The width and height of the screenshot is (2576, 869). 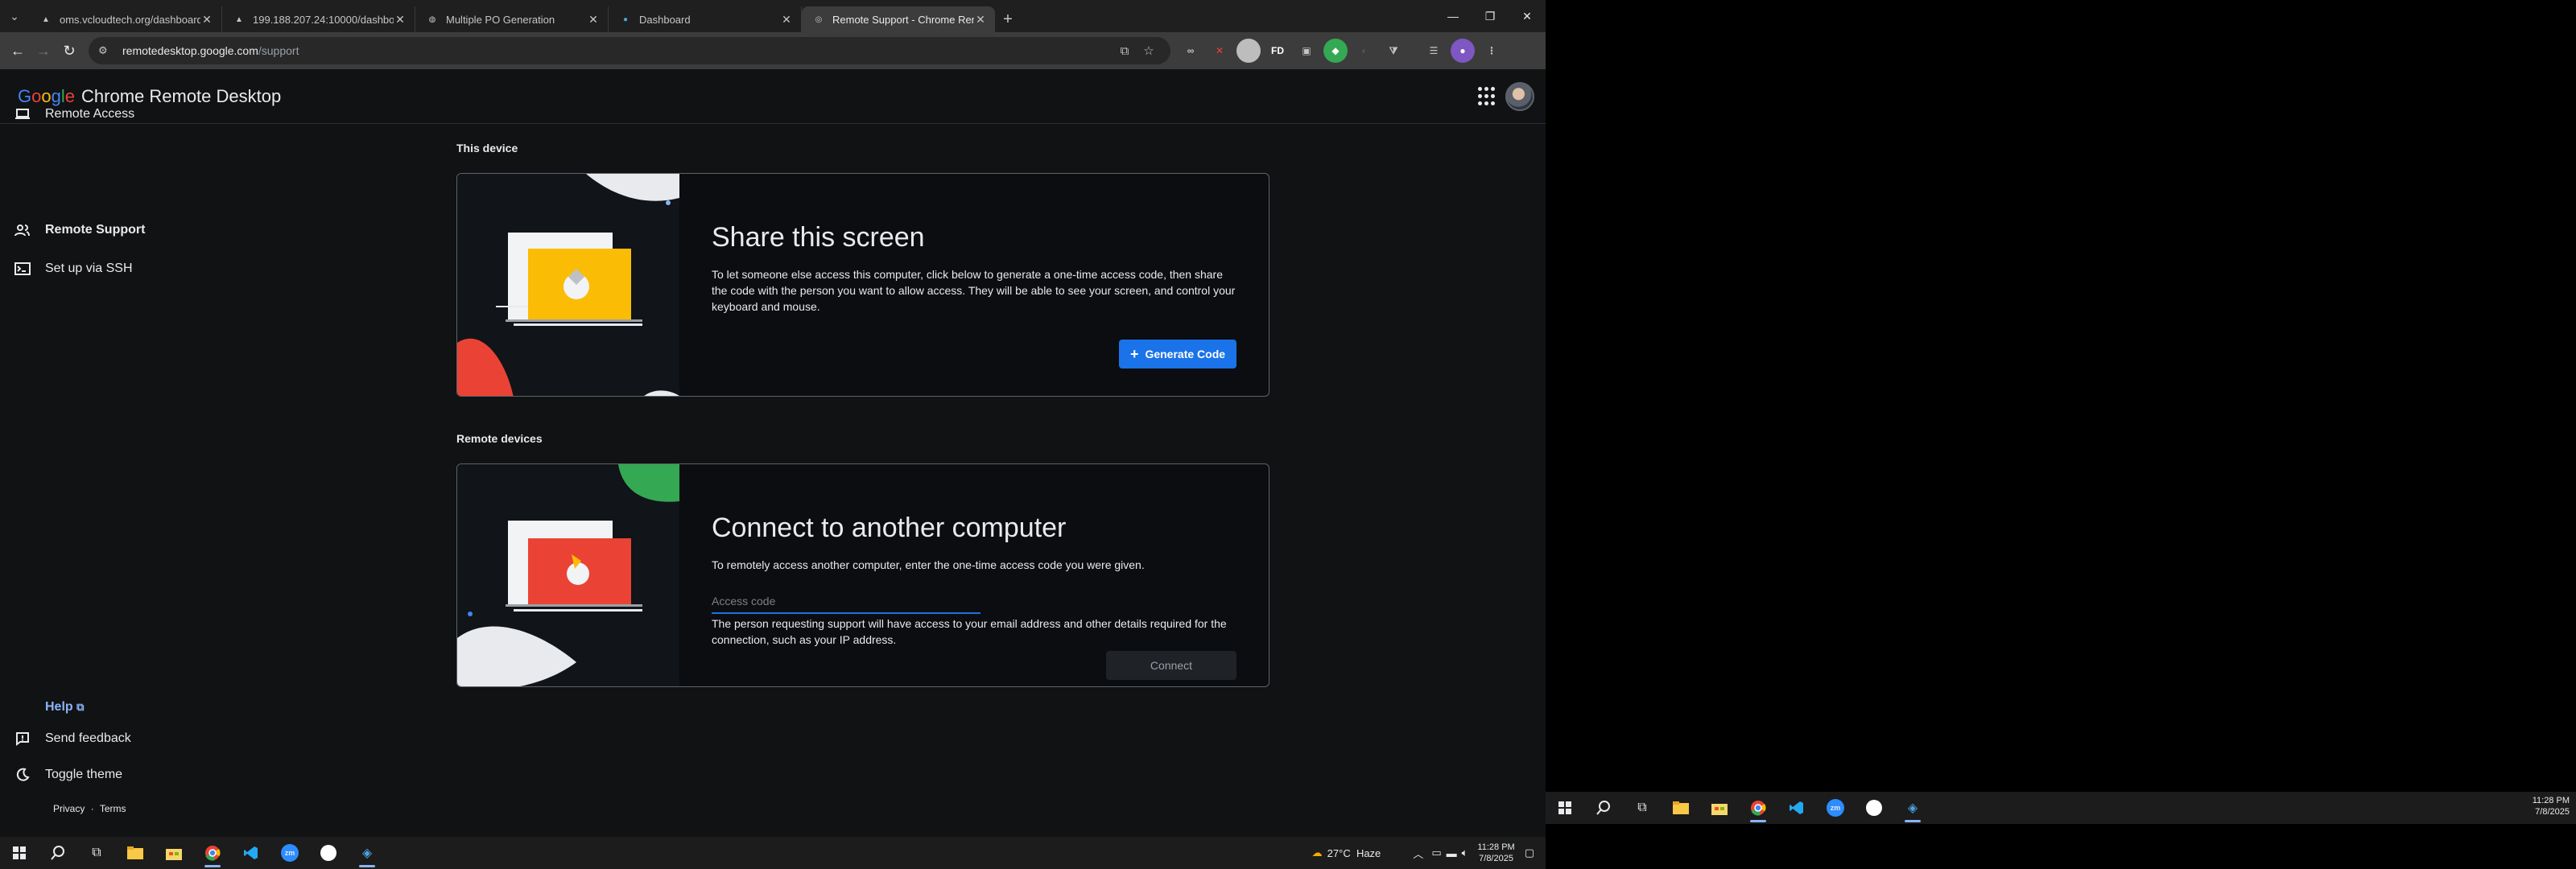 What do you see at coordinates (705, 19) in the screenshot?
I see `tab-4: ● Dashboard ✕` at bounding box center [705, 19].